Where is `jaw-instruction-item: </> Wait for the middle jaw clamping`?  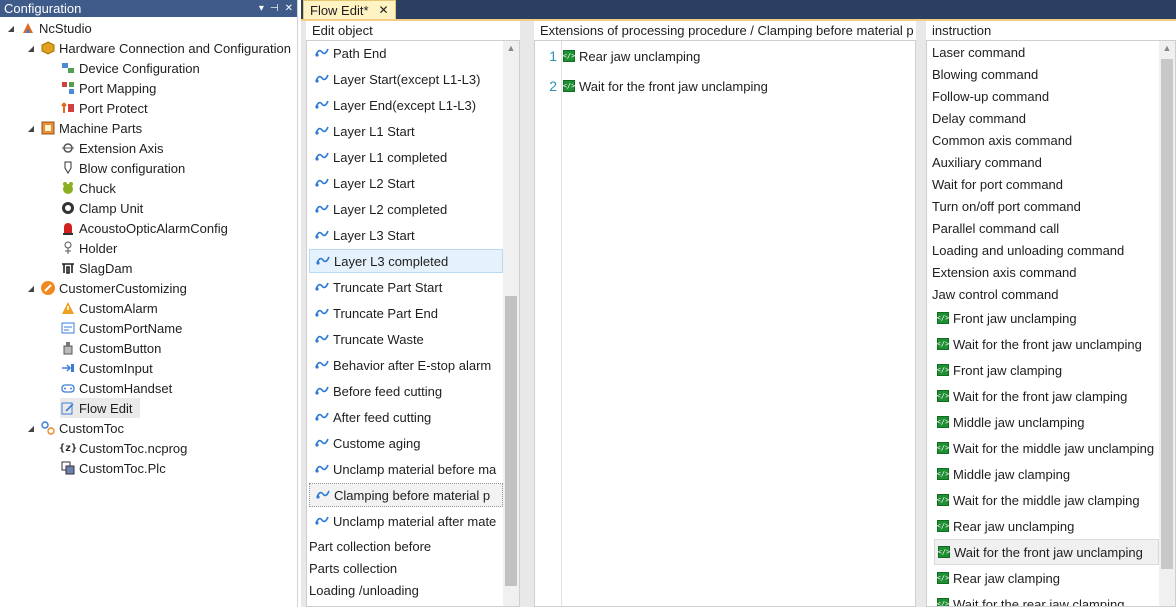 jaw-instruction-item: </> Wait for the middle jaw clamping is located at coordinates (1046, 500).